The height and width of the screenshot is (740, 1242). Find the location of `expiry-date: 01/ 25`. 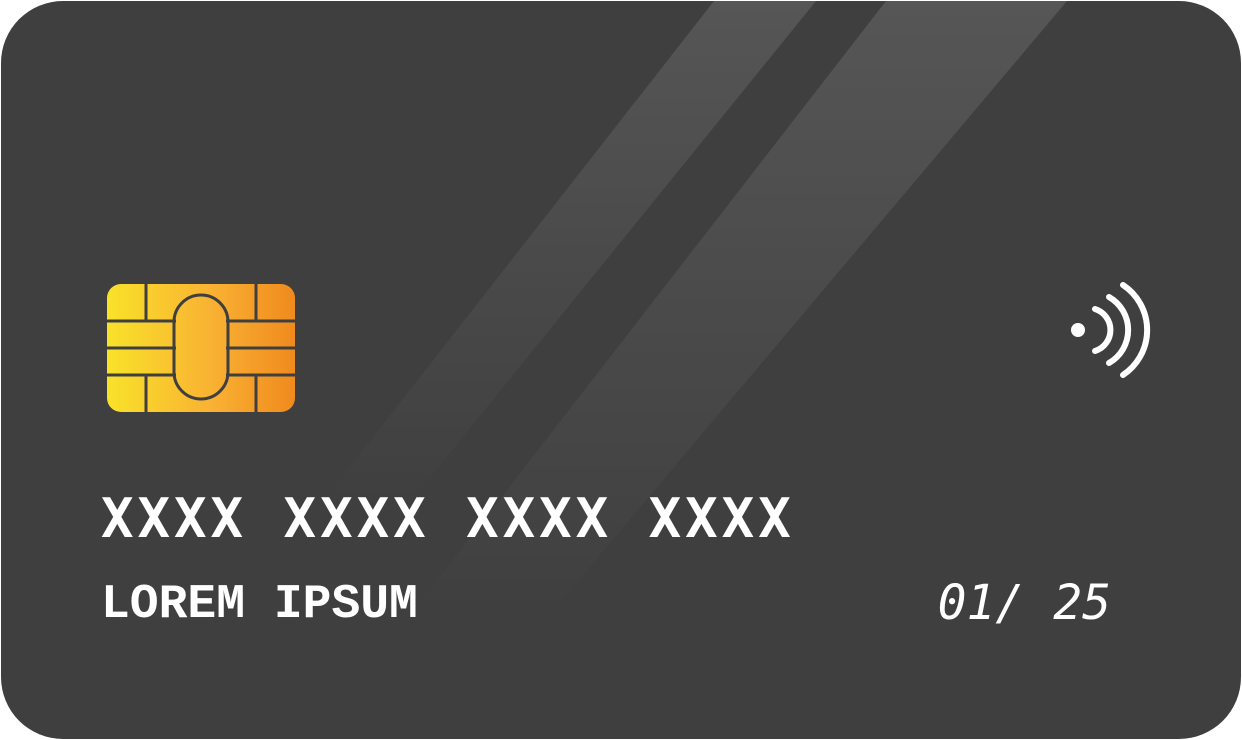

expiry-date: 01/ 25 is located at coordinates (1024, 603).